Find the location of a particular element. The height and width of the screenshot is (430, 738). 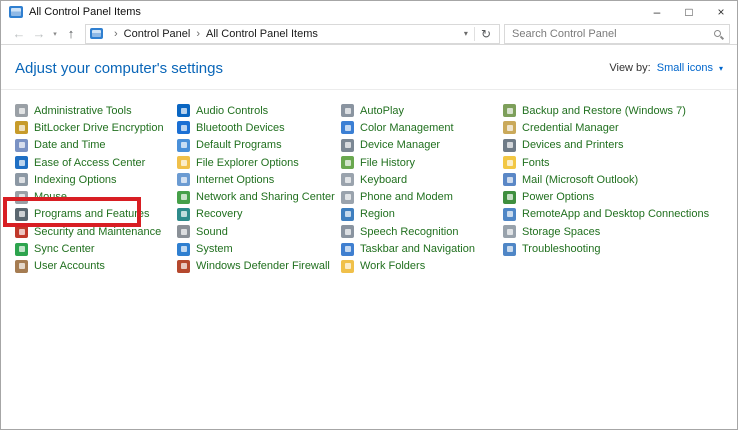

up-icon: ↑ is located at coordinates (71, 33).